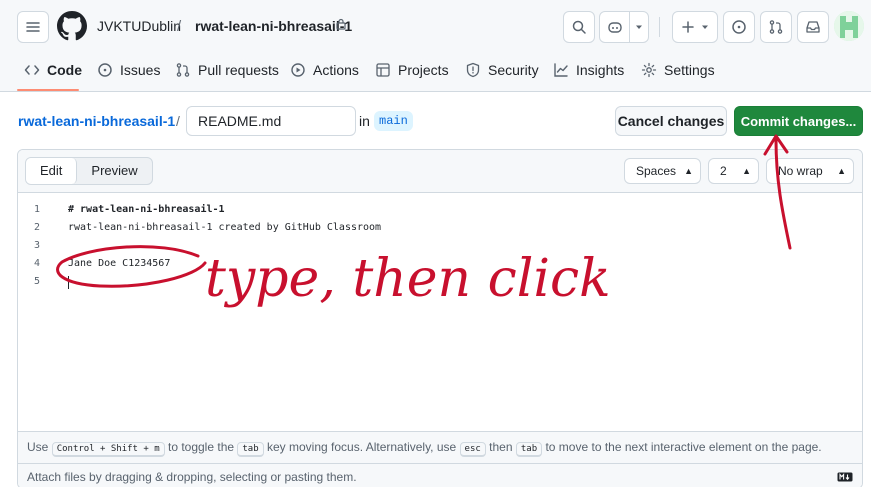  What do you see at coordinates (473, 70) in the screenshot?
I see `shield-icon` at bounding box center [473, 70].